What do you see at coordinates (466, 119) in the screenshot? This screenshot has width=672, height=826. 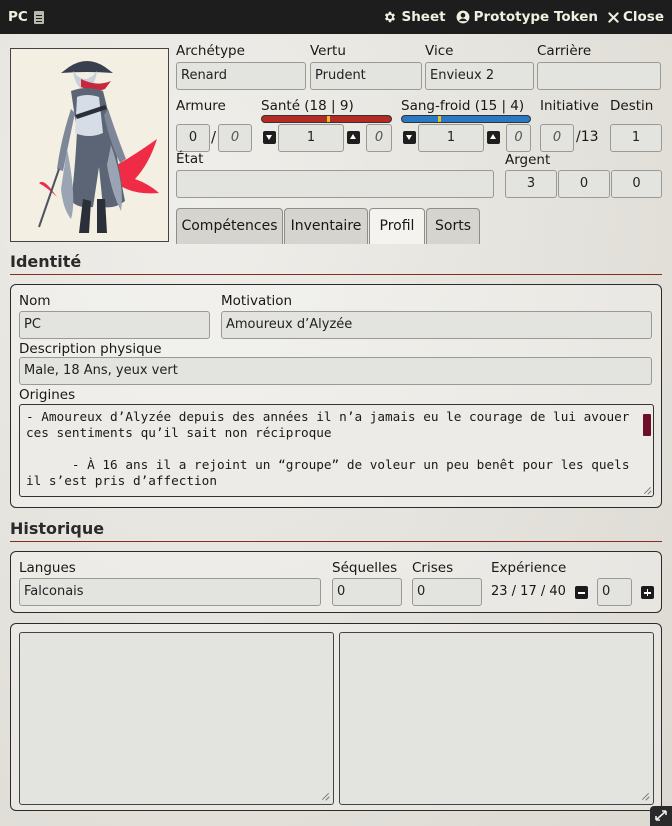 I see `sangfroid-bar` at bounding box center [466, 119].